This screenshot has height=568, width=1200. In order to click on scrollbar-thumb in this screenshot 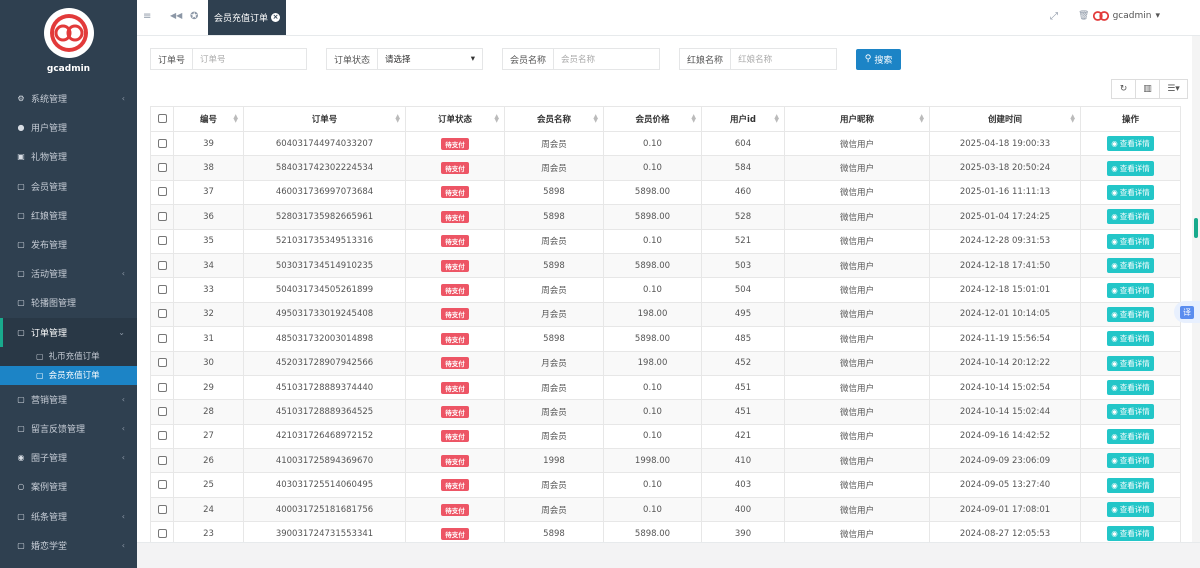, I will do `click(1196, 228)`.